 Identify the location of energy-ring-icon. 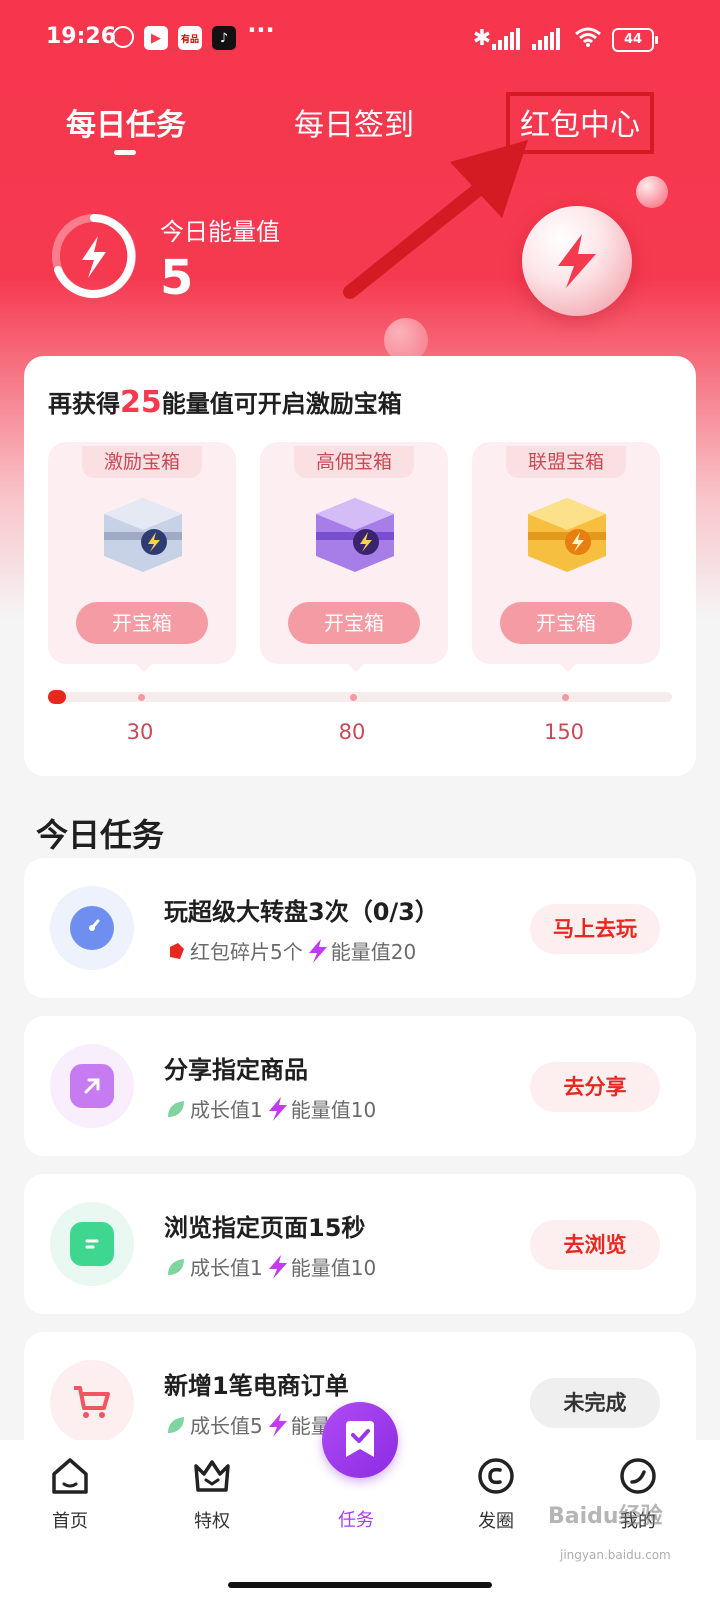
(94, 256).